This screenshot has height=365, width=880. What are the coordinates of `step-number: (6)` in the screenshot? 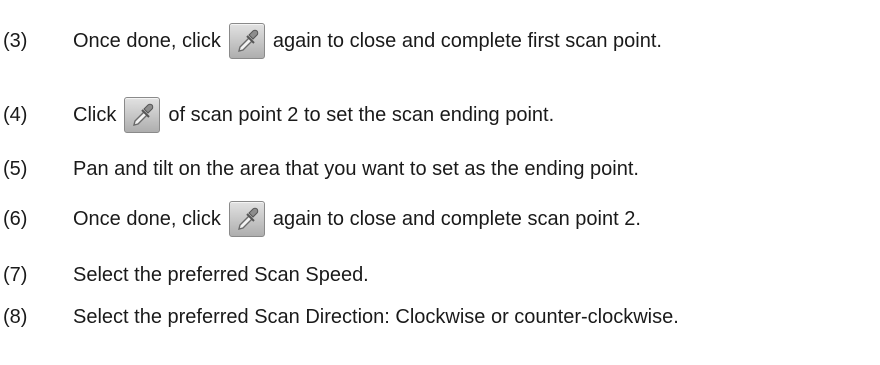 It's located at (15, 219).